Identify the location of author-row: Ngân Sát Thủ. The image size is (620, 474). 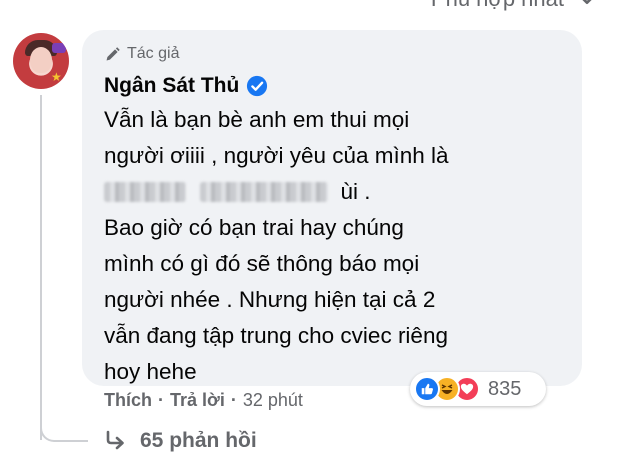
(186, 86).